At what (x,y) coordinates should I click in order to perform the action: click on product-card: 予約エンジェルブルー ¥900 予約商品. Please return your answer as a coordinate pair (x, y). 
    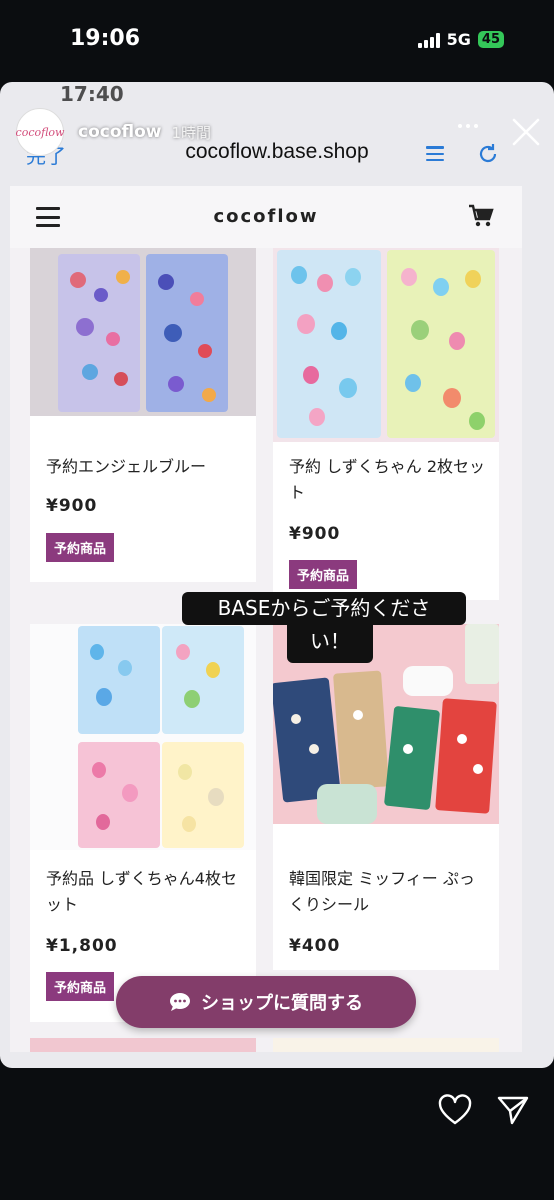
    Looking at the image, I should click on (143, 415).